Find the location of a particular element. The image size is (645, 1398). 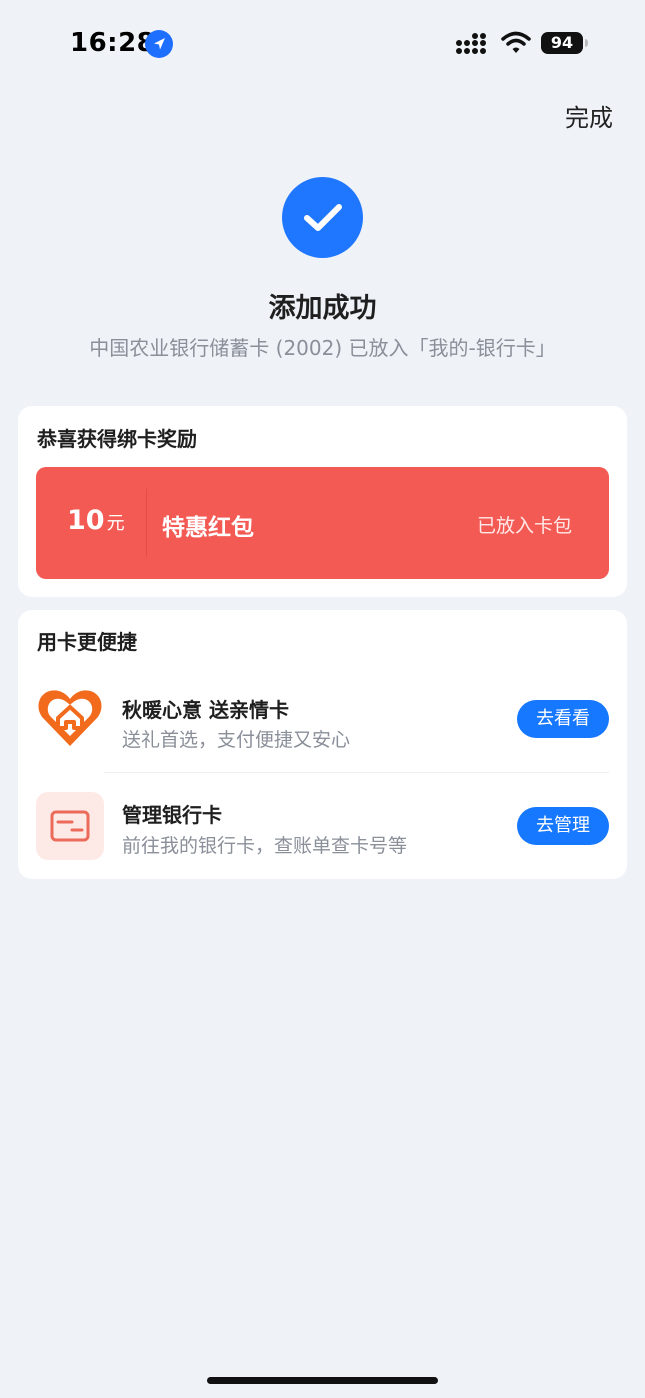

bank-card-icon is located at coordinates (70, 826).